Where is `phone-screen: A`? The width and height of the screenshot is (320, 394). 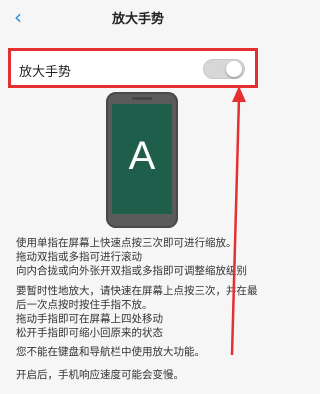
phone-screen: A is located at coordinates (142, 159).